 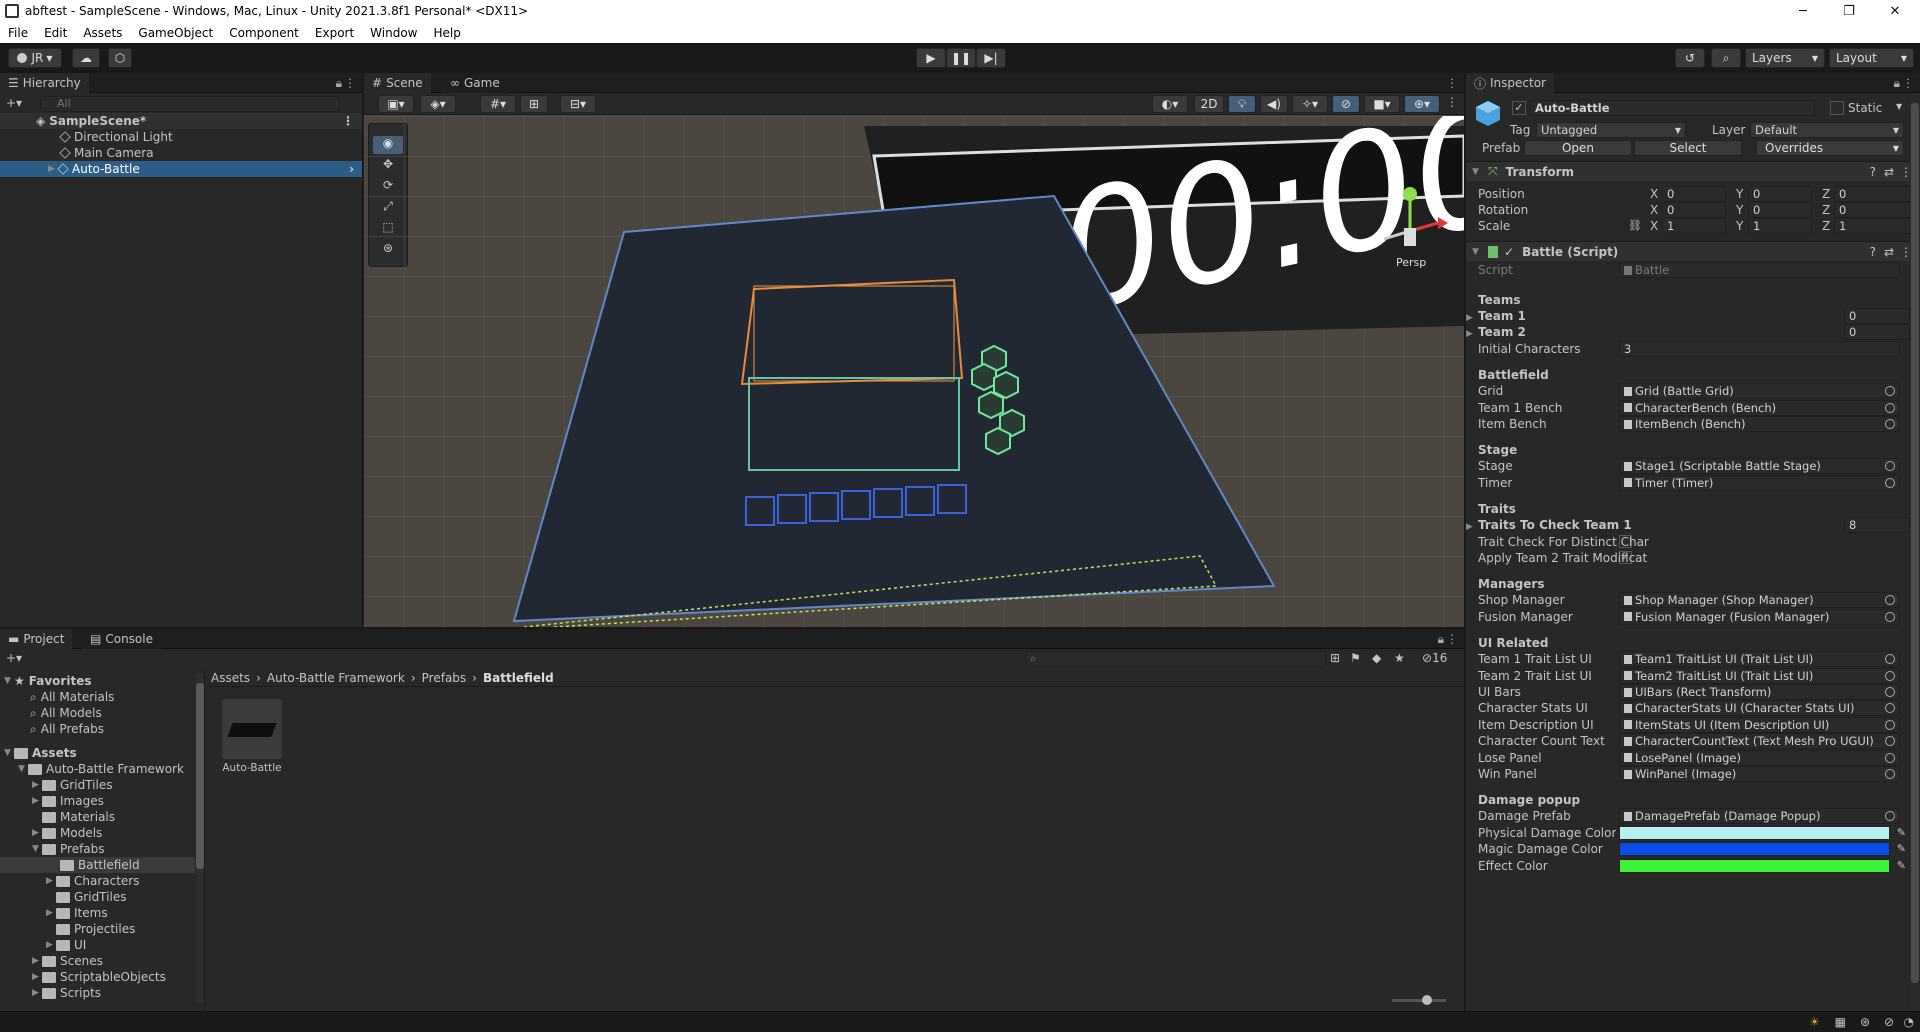 What do you see at coordinates (444, 678) in the screenshot?
I see `breadcrumb-prefabs: Prefabs` at bounding box center [444, 678].